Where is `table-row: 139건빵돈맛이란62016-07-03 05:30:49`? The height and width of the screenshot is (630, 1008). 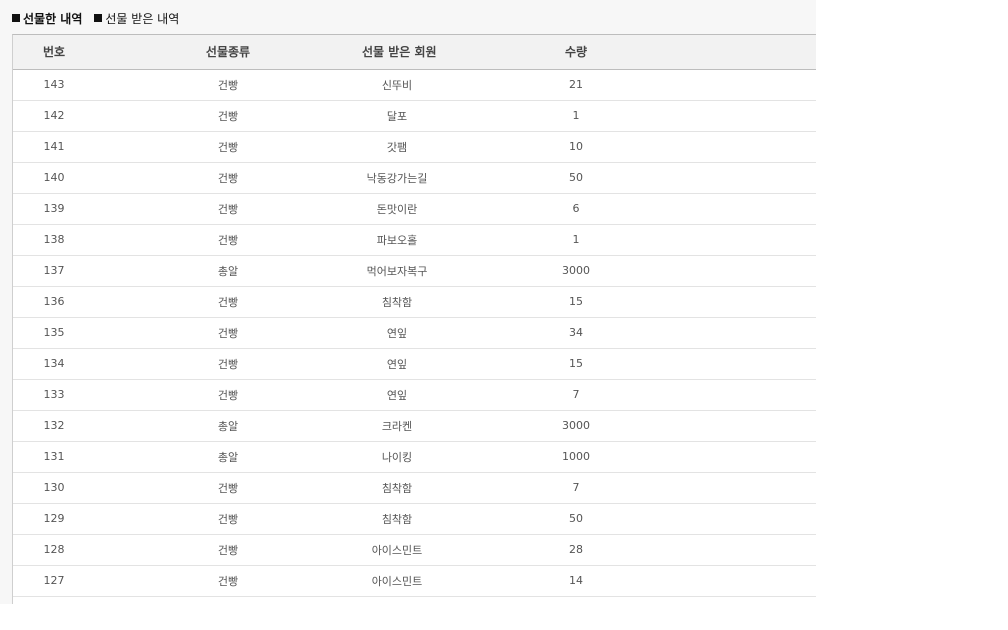
table-row: 139건빵돈맛이란62016-07-03 05:30:49 is located at coordinates (414, 209).